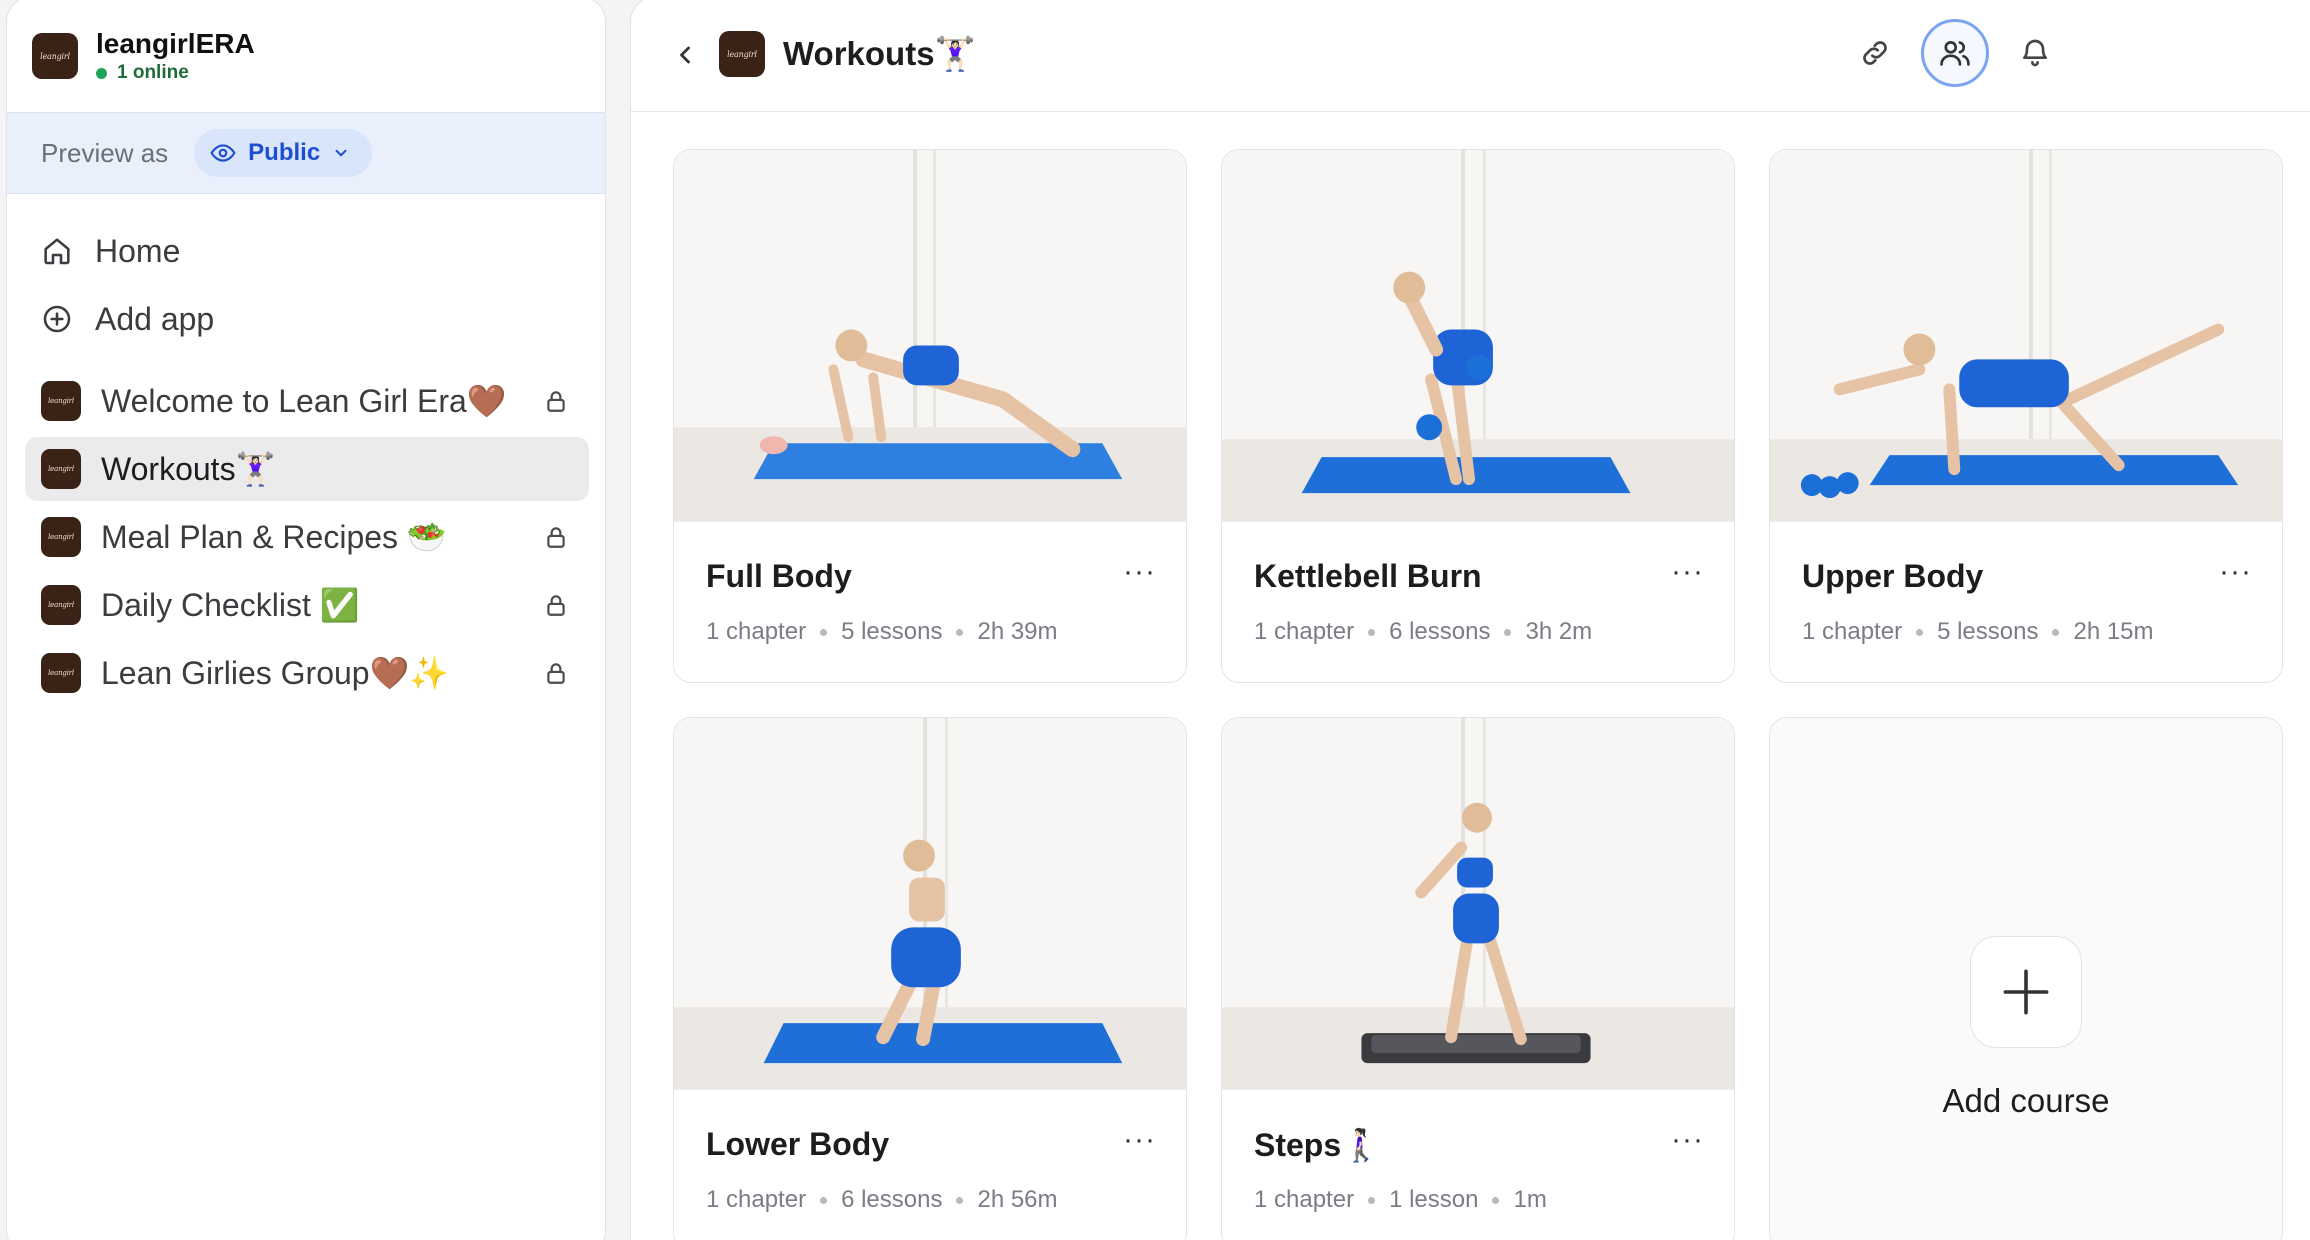 This screenshot has height=1240, width=2310. Describe the element at coordinates (57, 251) in the screenshot. I see `home-icon` at that location.